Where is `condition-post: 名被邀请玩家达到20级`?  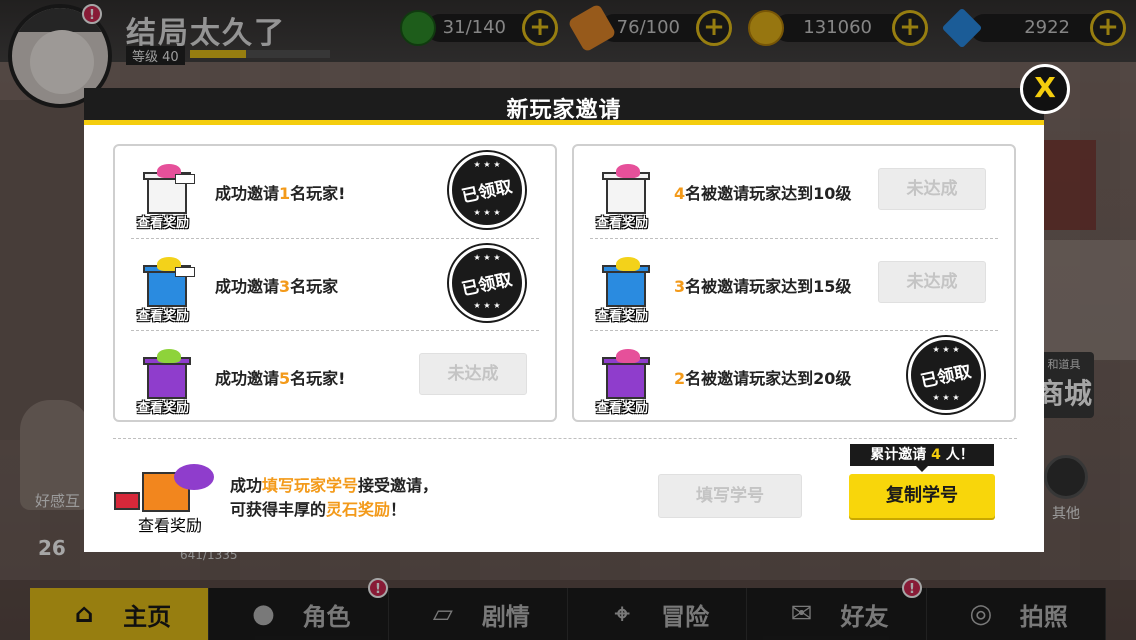
condition-post: 名被邀请玩家达到20级 is located at coordinates (768, 378).